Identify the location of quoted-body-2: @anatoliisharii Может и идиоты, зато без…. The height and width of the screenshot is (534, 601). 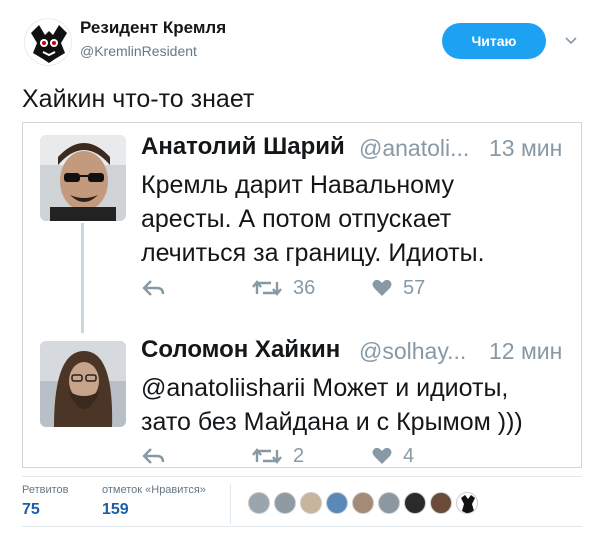
(356, 405).